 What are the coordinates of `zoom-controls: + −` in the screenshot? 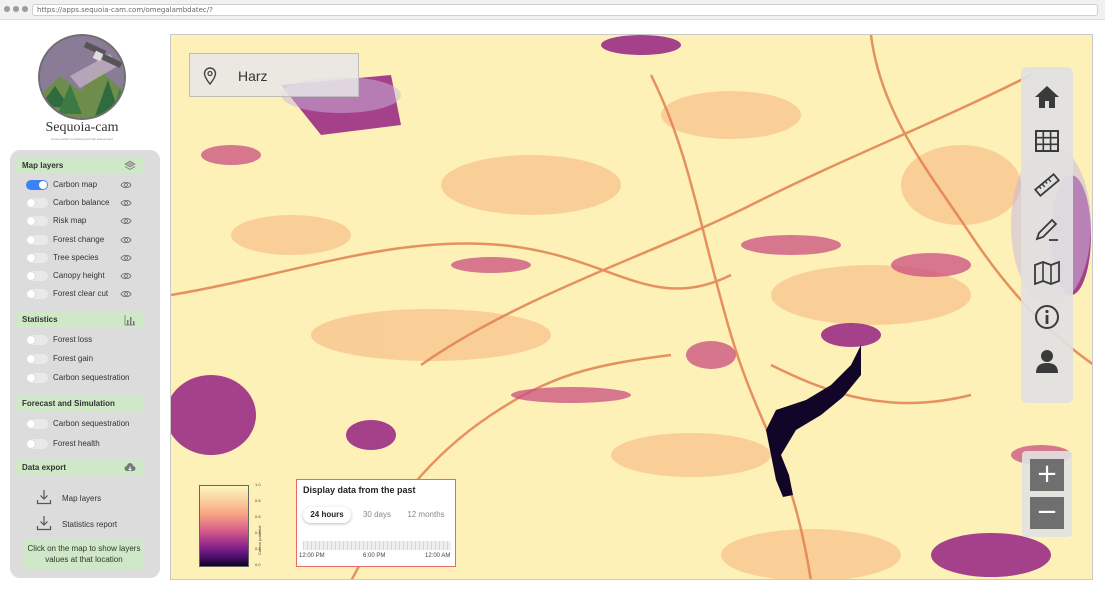 It's located at (1047, 494).